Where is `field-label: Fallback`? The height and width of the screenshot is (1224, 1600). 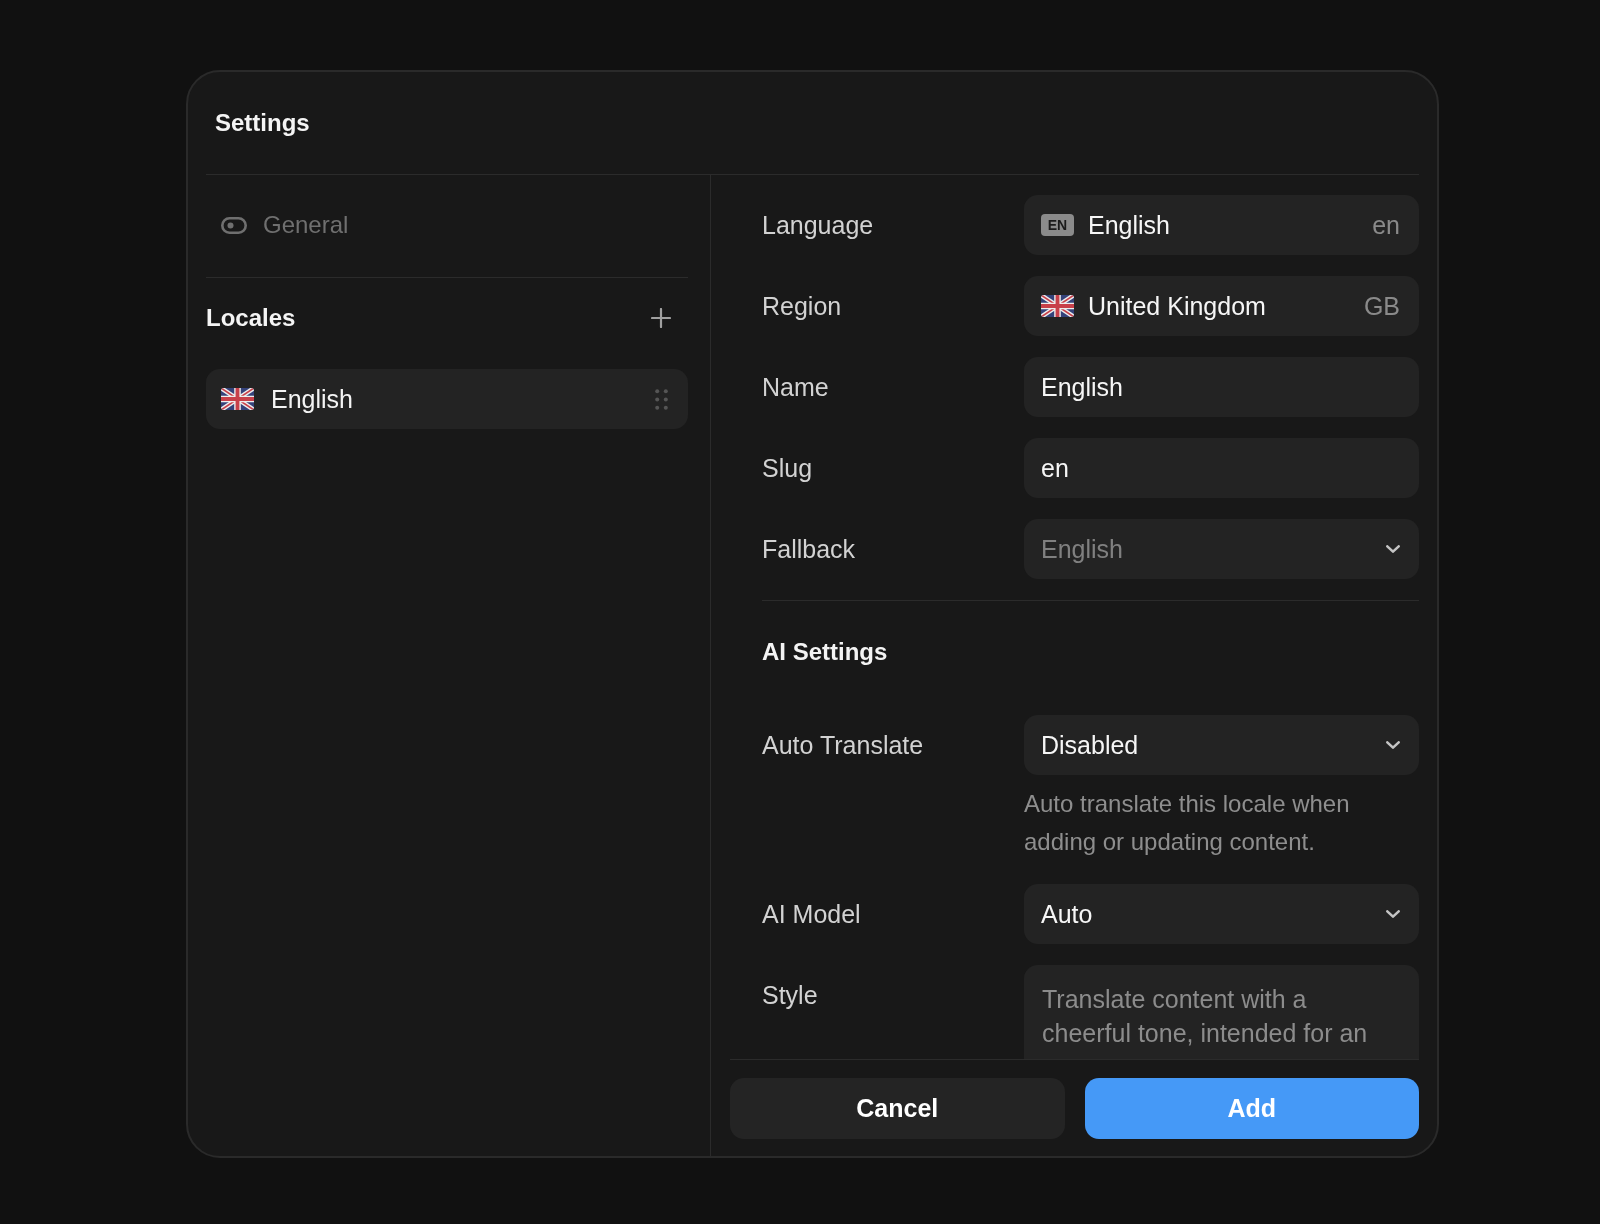
field-label: Fallback is located at coordinates (809, 549).